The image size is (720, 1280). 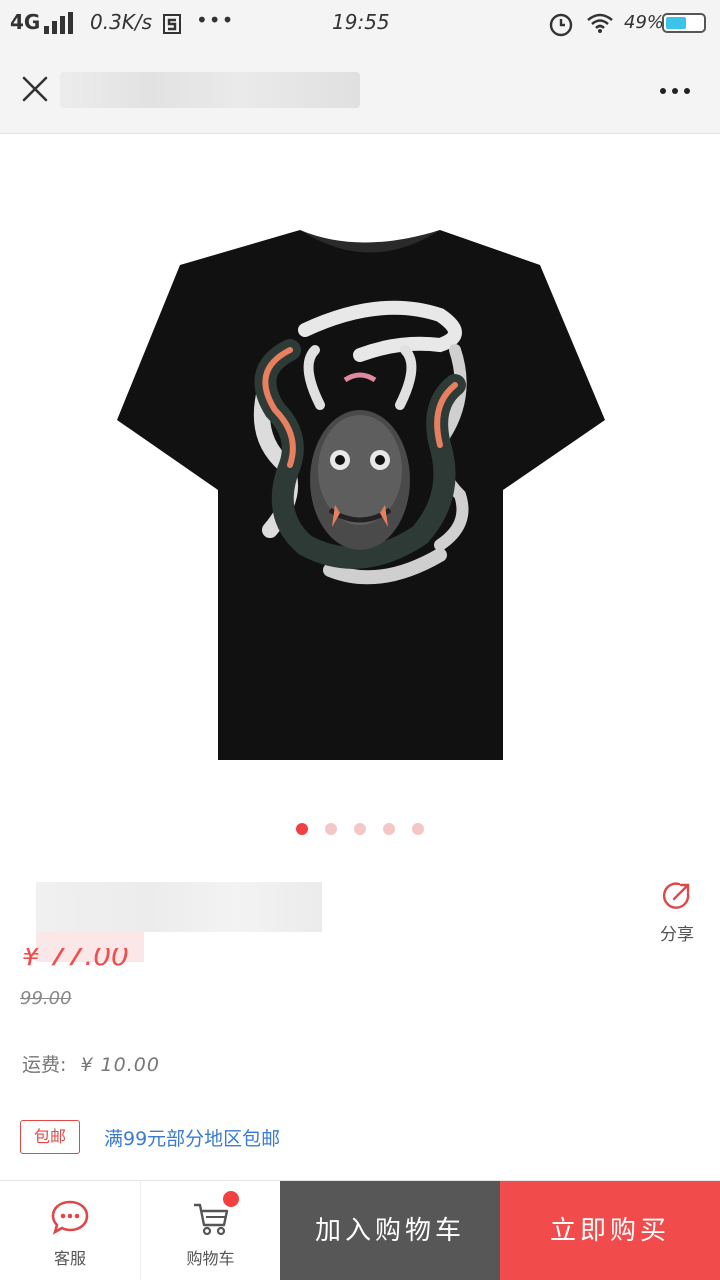 What do you see at coordinates (44, 1065) in the screenshot?
I see `shipping-label: 运费:` at bounding box center [44, 1065].